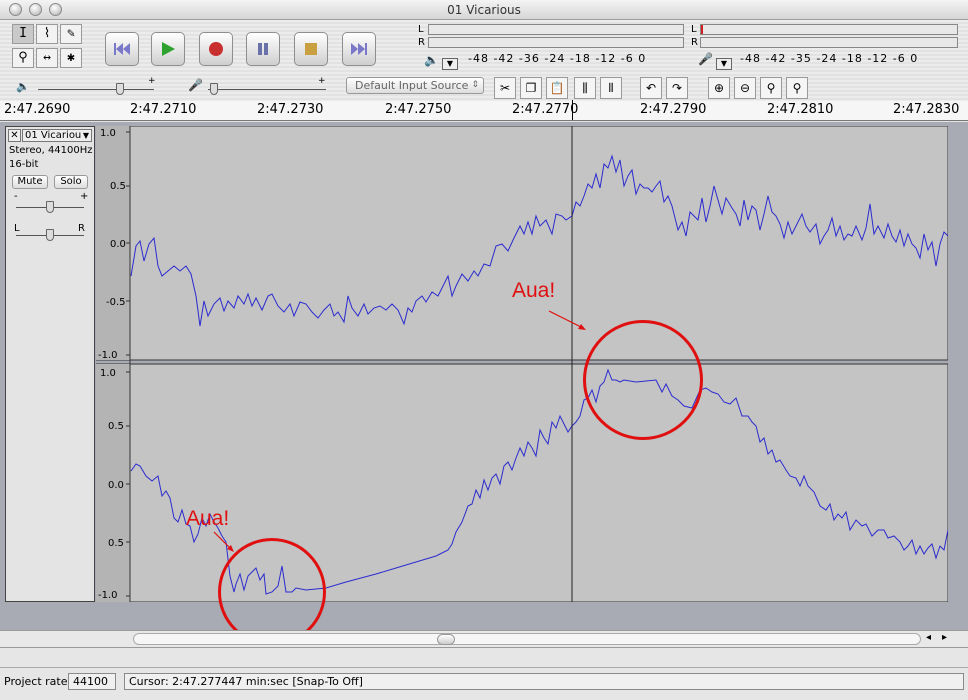 The width and height of the screenshot is (968, 700). What do you see at coordinates (944, 637) in the screenshot?
I see `scroll-right-icon: ▸` at bounding box center [944, 637].